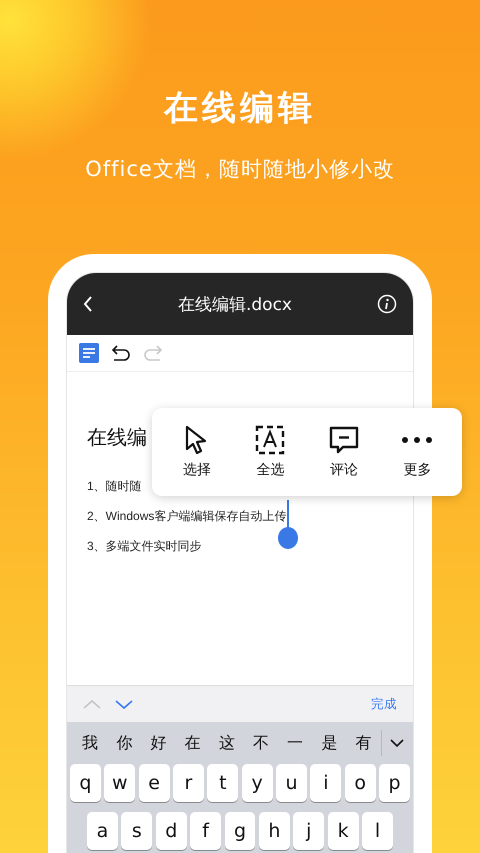  What do you see at coordinates (117, 437) in the screenshot?
I see `document-heading: 在线编` at bounding box center [117, 437].